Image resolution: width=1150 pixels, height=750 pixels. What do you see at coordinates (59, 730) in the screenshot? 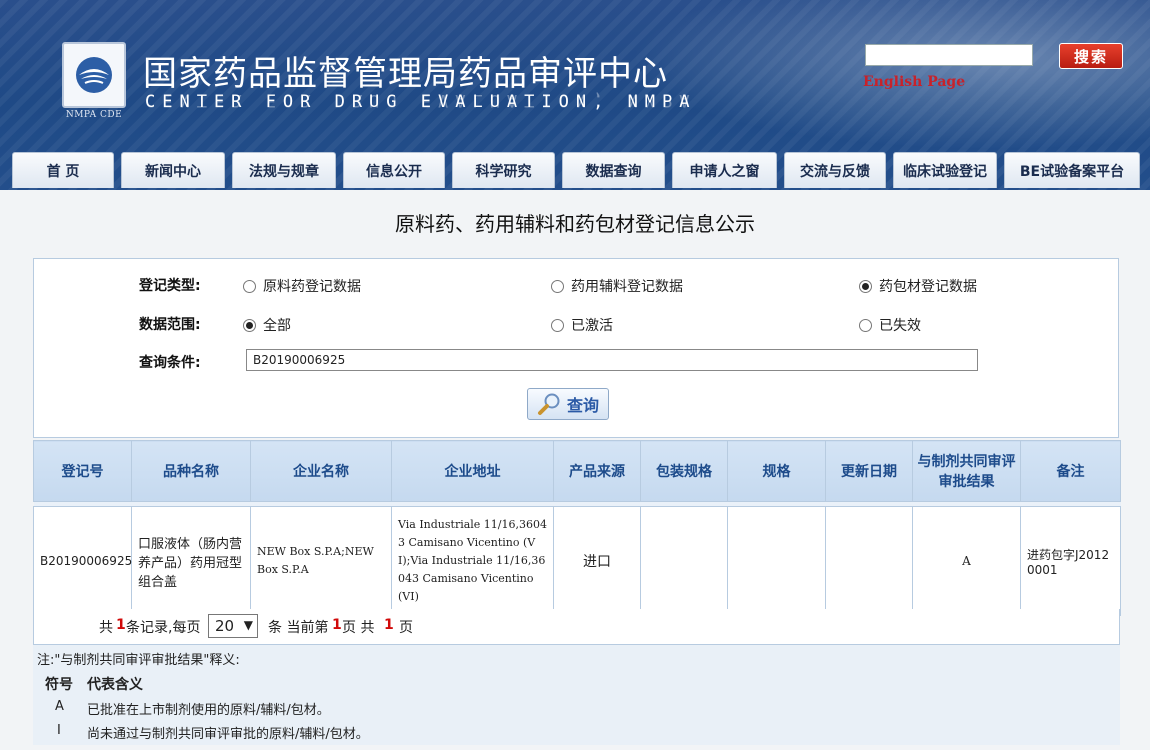
I see `notes-symbol-i: I` at bounding box center [59, 730].